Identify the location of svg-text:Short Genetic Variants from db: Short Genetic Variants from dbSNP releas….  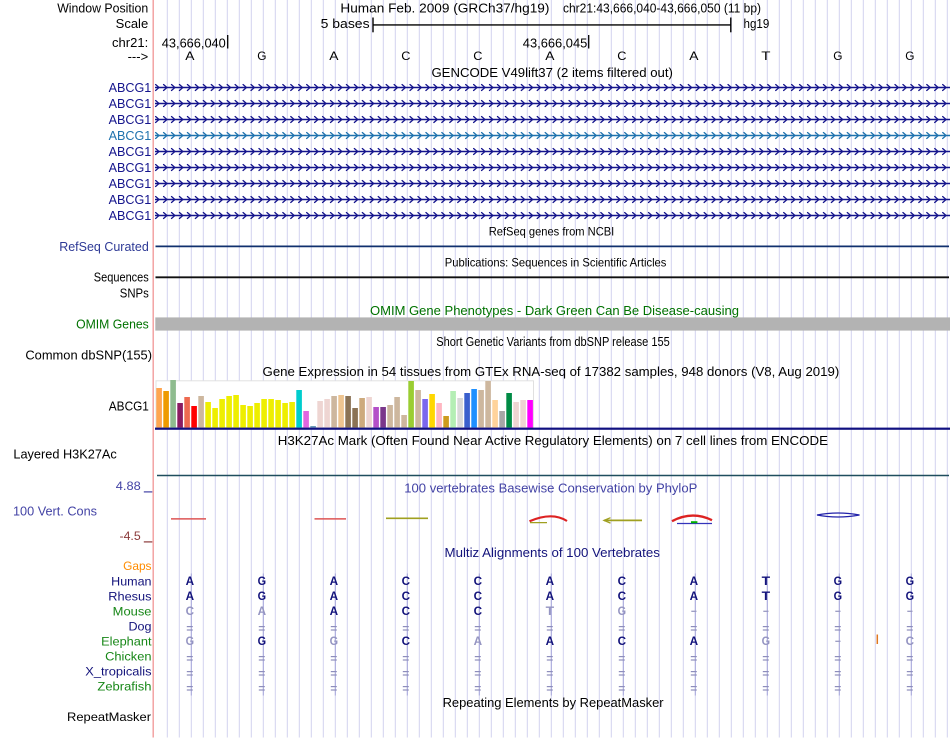
(553, 342).